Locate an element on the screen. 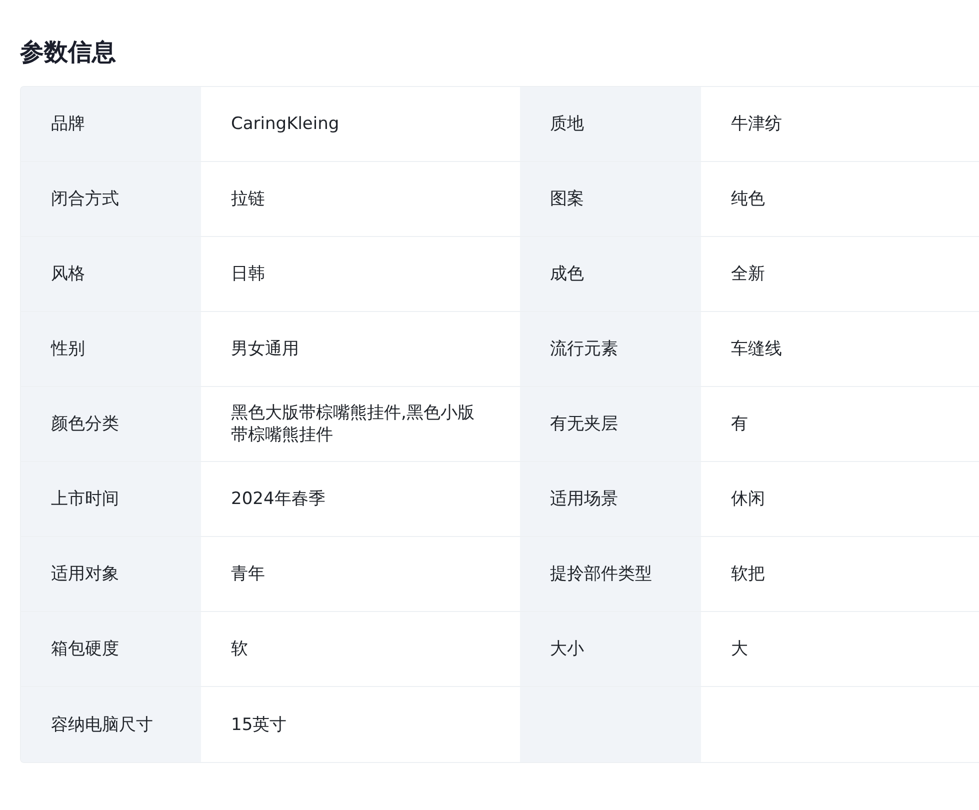 This screenshot has height=810, width=979. parameter-label: 成色 is located at coordinates (610, 274).